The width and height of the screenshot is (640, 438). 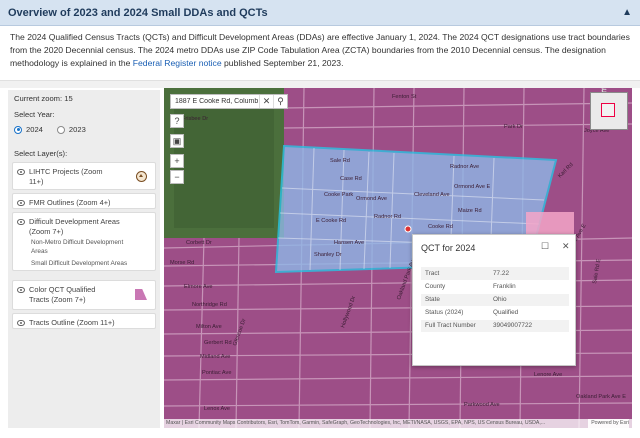 I want to click on layer-label: Tracts Outline (Zoom 11+), so click(x=72, y=322).